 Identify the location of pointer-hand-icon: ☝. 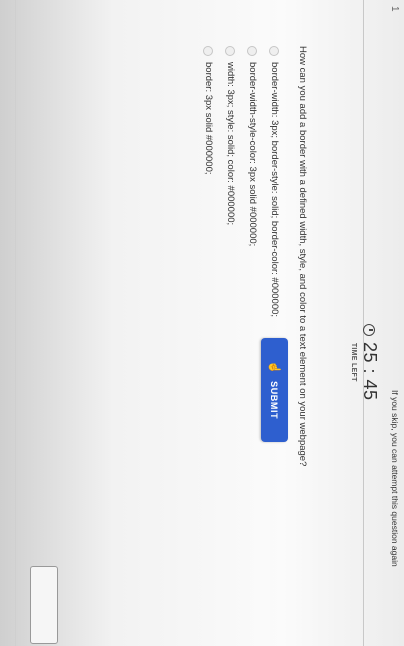
(274, 368).